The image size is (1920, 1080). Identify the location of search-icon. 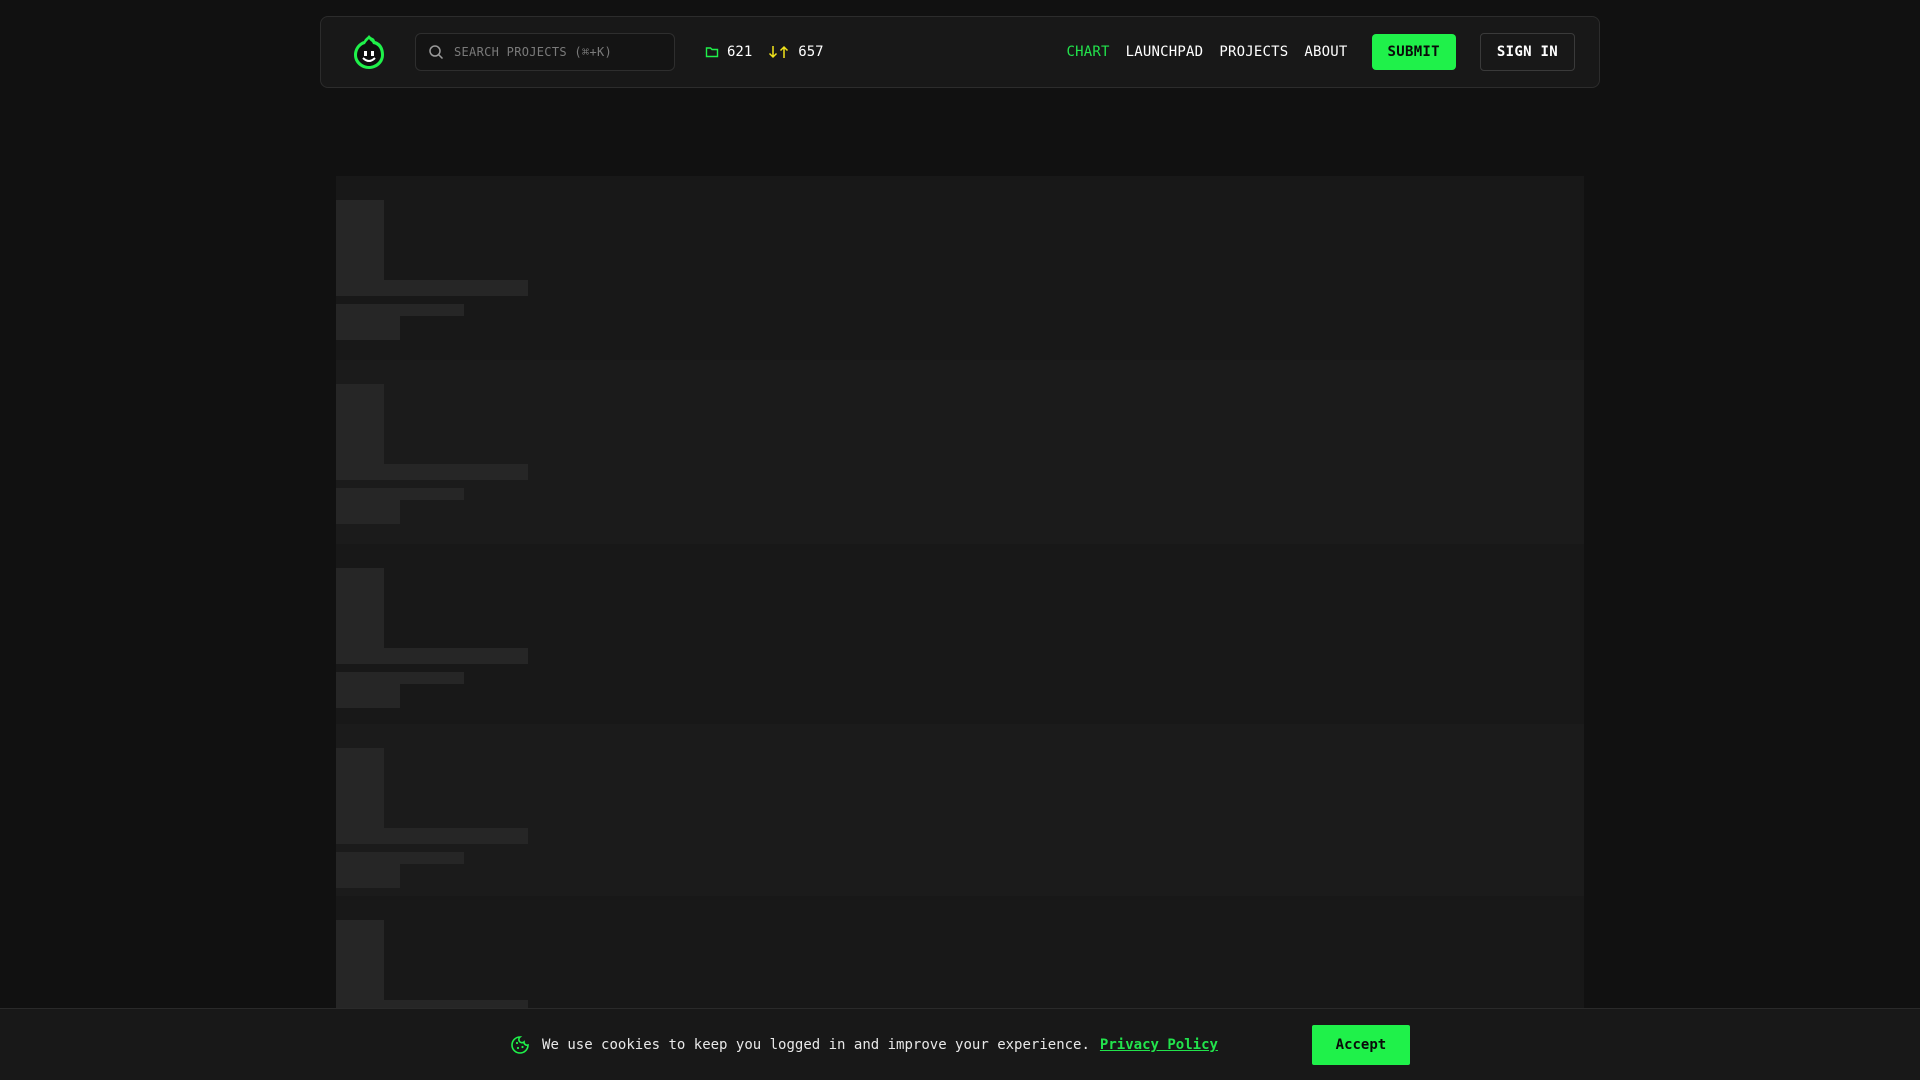
(436, 52).